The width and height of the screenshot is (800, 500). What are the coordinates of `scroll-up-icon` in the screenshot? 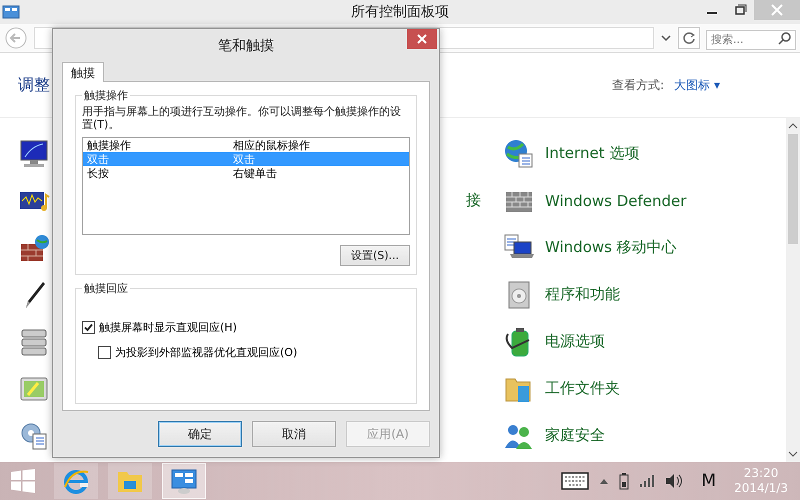 It's located at (793, 126).